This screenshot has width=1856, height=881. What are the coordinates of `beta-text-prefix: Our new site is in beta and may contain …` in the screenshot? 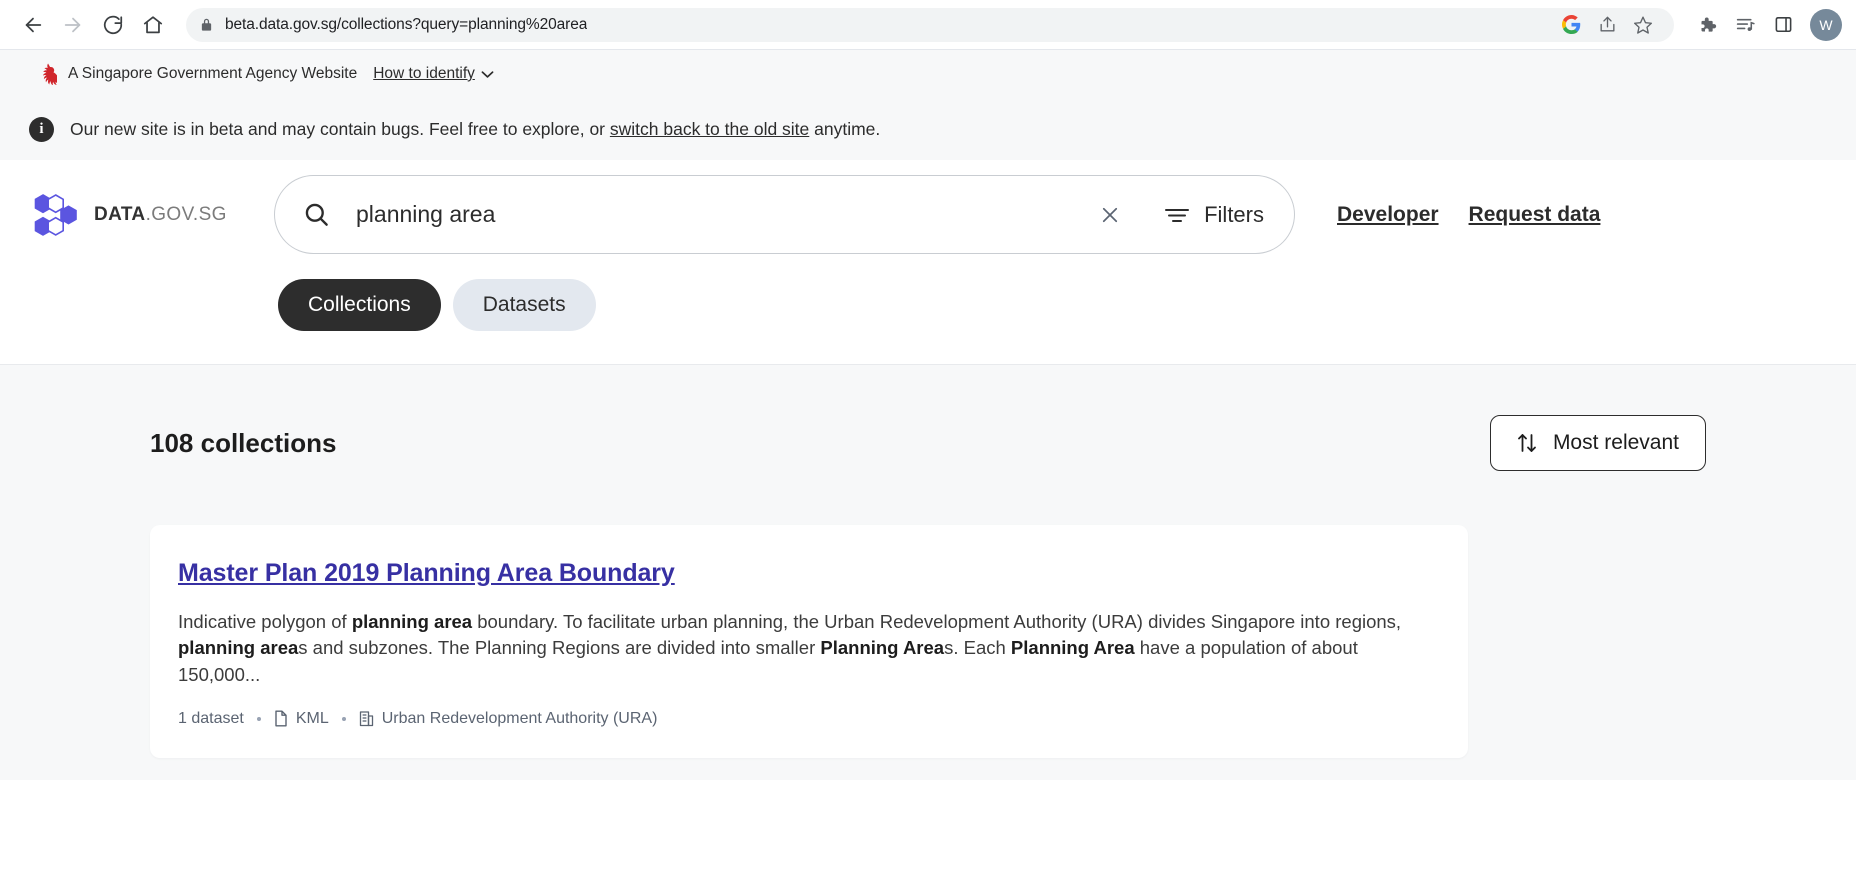 It's located at (340, 128).